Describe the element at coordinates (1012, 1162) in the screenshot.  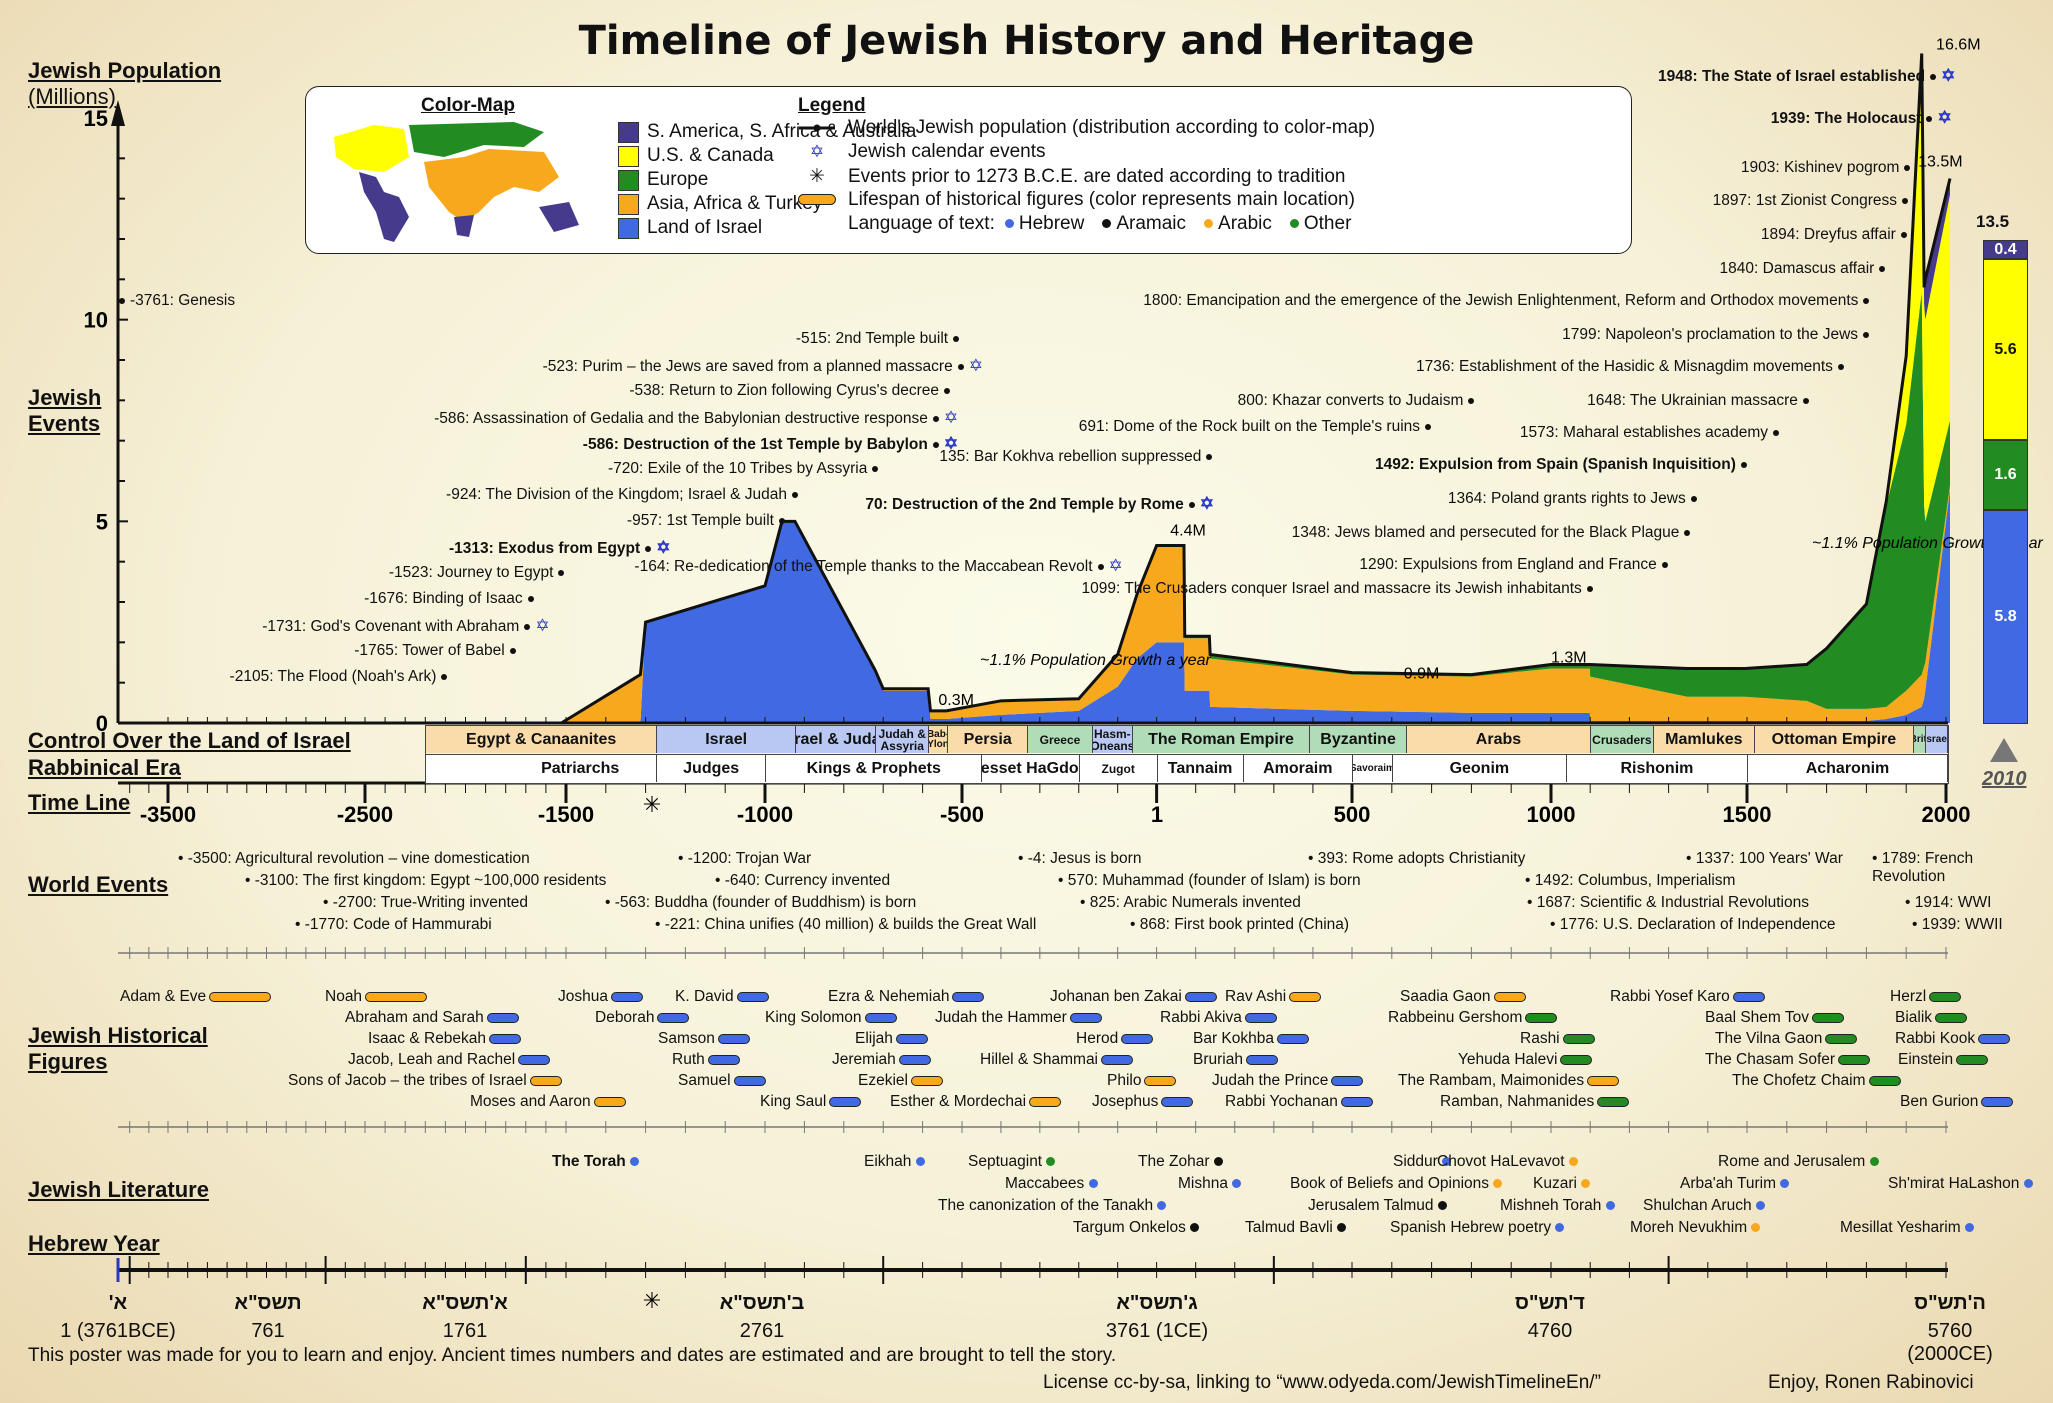
I see `literature-item: Septuagint` at that location.